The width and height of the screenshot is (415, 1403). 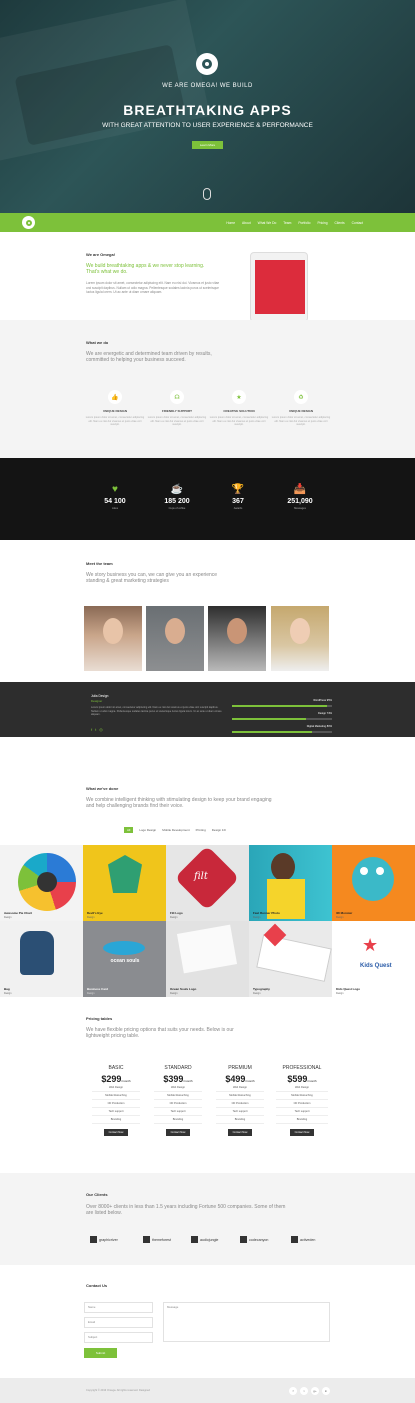 I want to click on linkedin-icon: in, so click(x=326, y=1391).